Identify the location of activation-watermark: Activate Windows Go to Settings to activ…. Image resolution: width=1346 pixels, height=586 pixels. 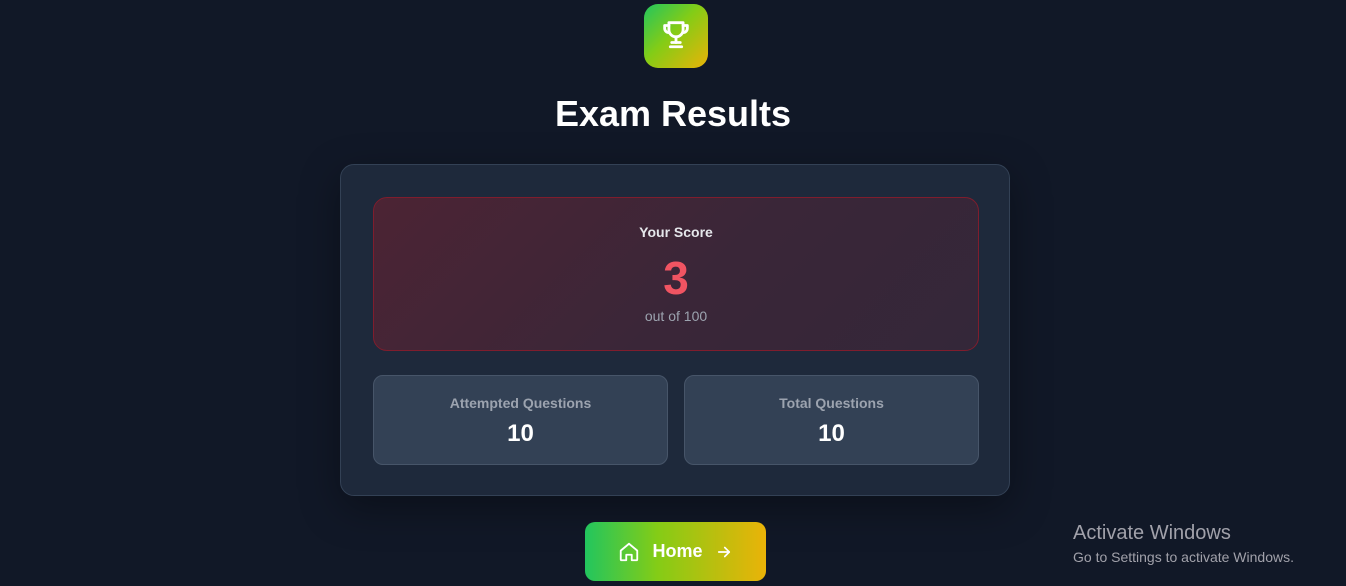
(1183, 544).